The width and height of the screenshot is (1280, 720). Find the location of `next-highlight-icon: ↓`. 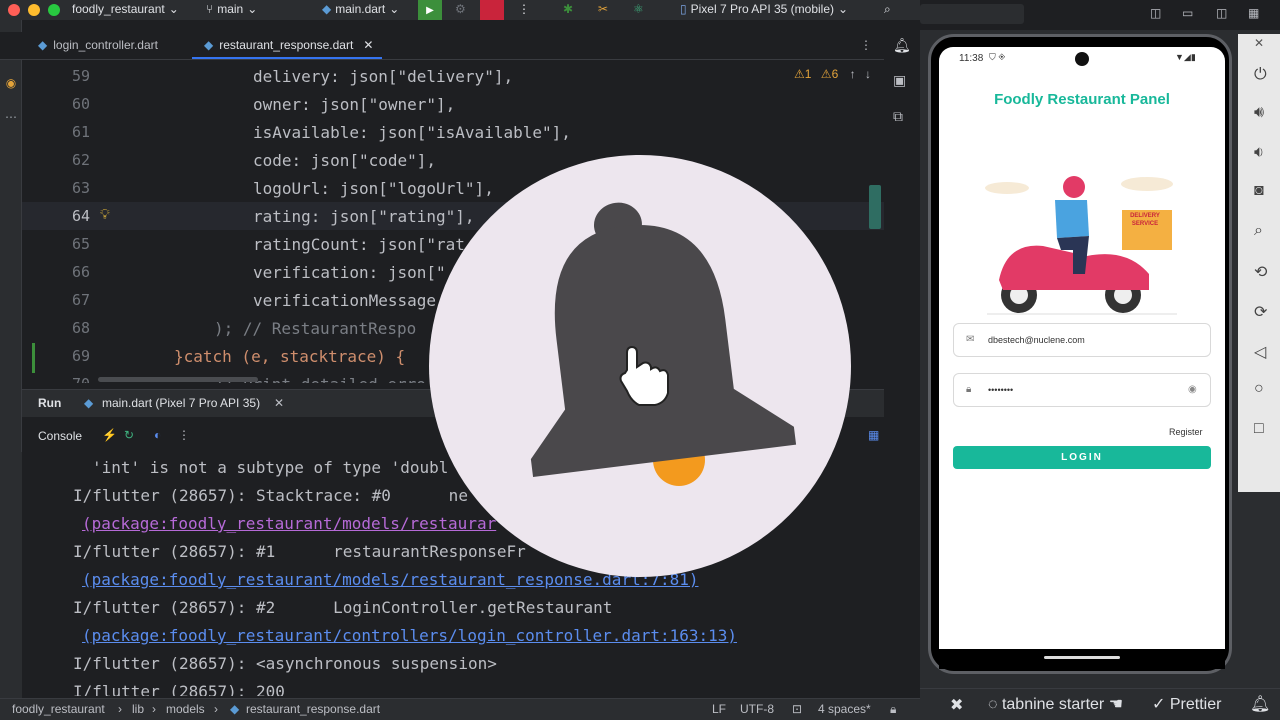

next-highlight-icon: ↓ is located at coordinates (868, 74).